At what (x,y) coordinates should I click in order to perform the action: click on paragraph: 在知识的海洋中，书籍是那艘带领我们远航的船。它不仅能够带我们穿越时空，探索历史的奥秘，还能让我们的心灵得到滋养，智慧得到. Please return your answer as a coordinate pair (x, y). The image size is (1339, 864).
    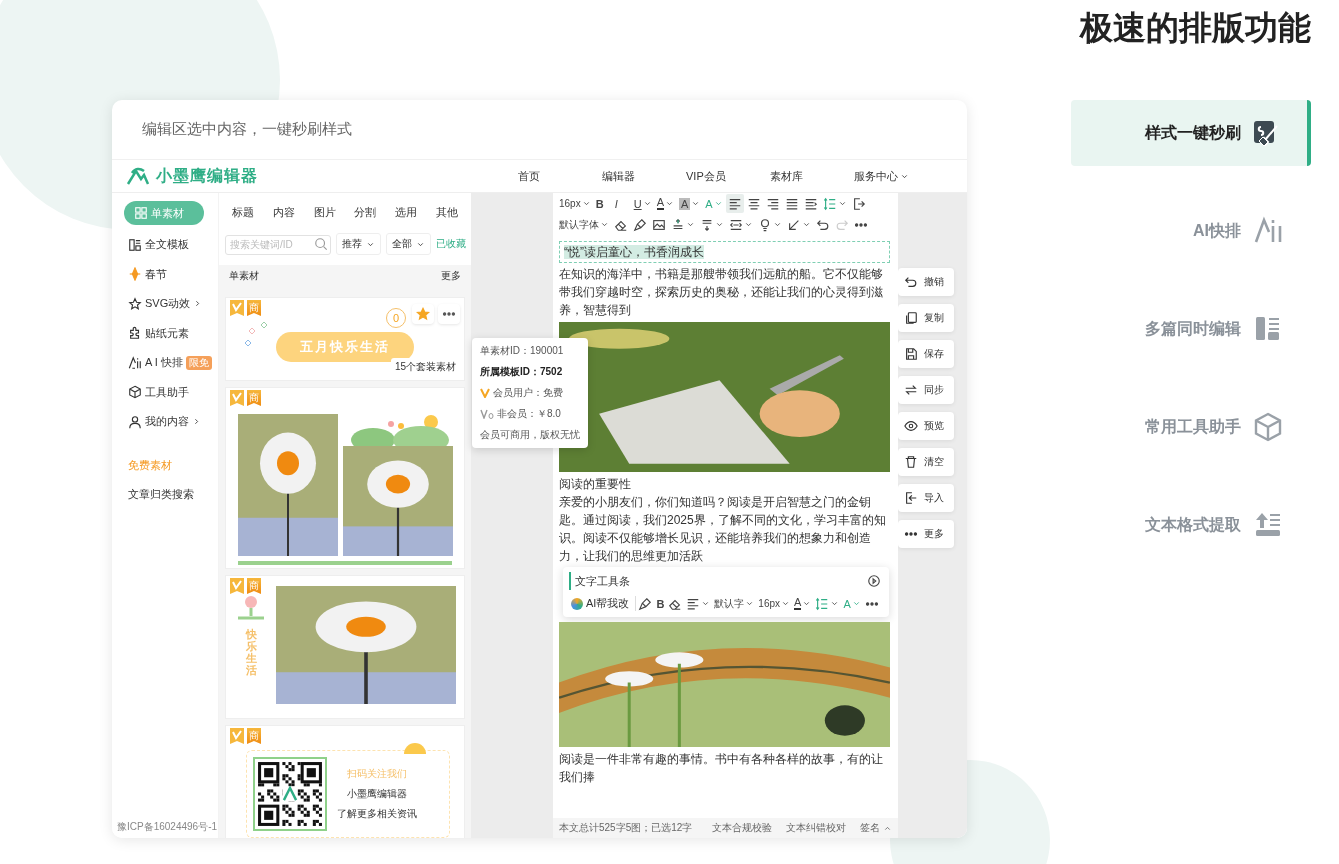
    Looking at the image, I should click on (721, 292).